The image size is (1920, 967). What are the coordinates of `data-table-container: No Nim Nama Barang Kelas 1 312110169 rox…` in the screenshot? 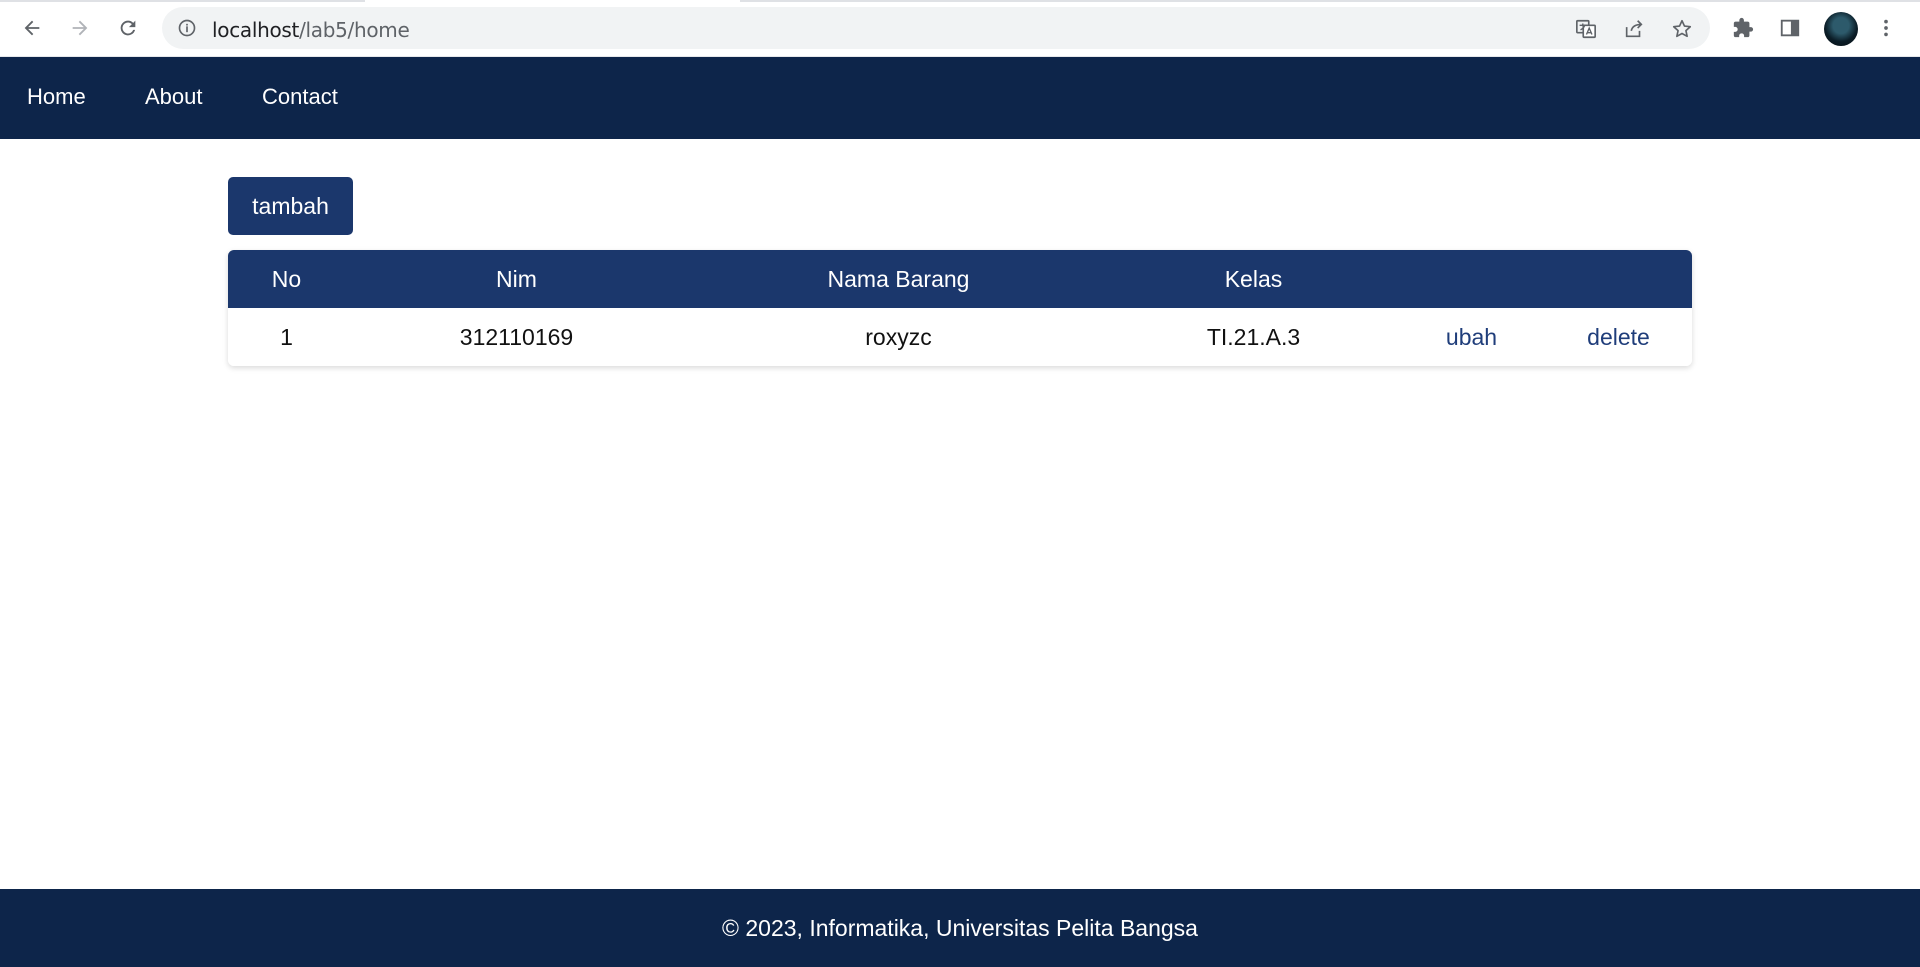 It's located at (960, 308).